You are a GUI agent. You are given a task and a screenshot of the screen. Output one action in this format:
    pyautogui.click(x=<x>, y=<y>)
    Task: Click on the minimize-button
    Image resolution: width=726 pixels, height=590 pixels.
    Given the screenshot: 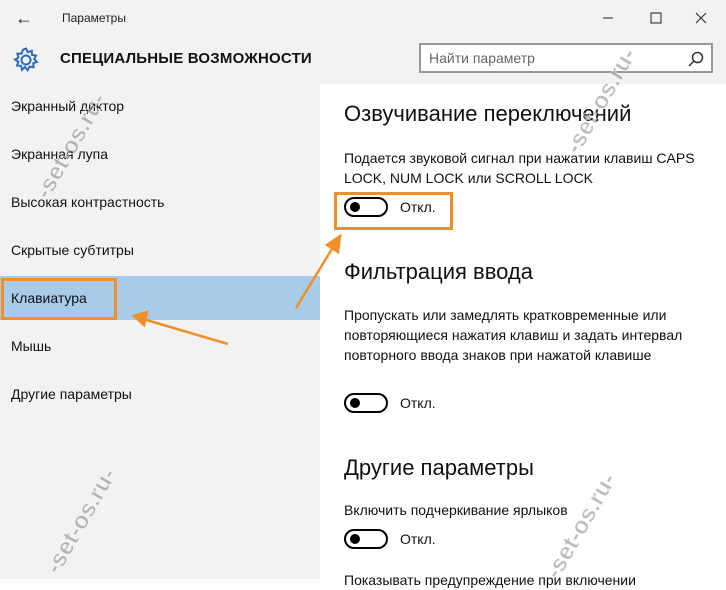 What is the action you would take?
    pyautogui.click(x=608, y=18)
    